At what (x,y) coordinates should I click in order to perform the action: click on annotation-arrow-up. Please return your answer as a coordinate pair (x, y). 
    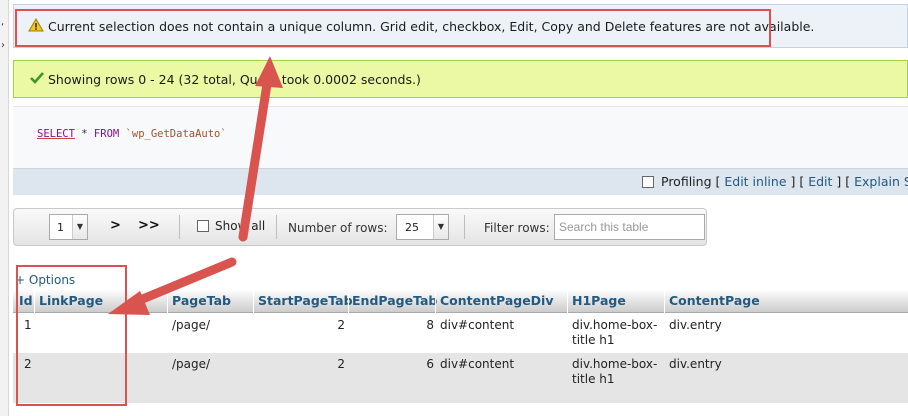
    Looking at the image, I should click on (255, 157).